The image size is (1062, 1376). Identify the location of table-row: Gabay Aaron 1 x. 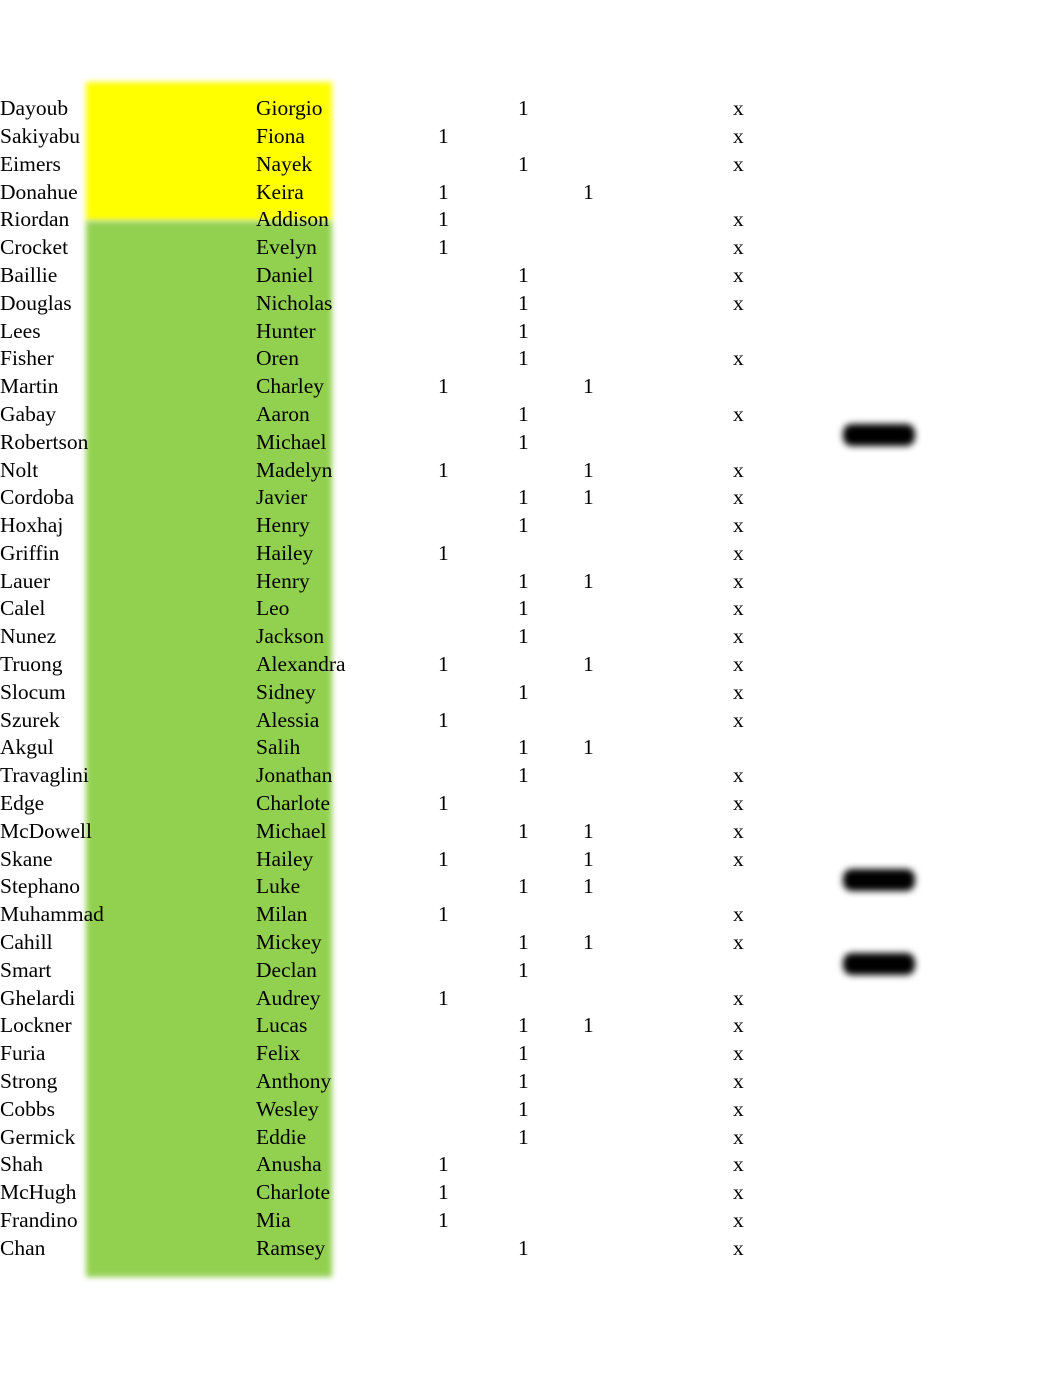
(426, 415).